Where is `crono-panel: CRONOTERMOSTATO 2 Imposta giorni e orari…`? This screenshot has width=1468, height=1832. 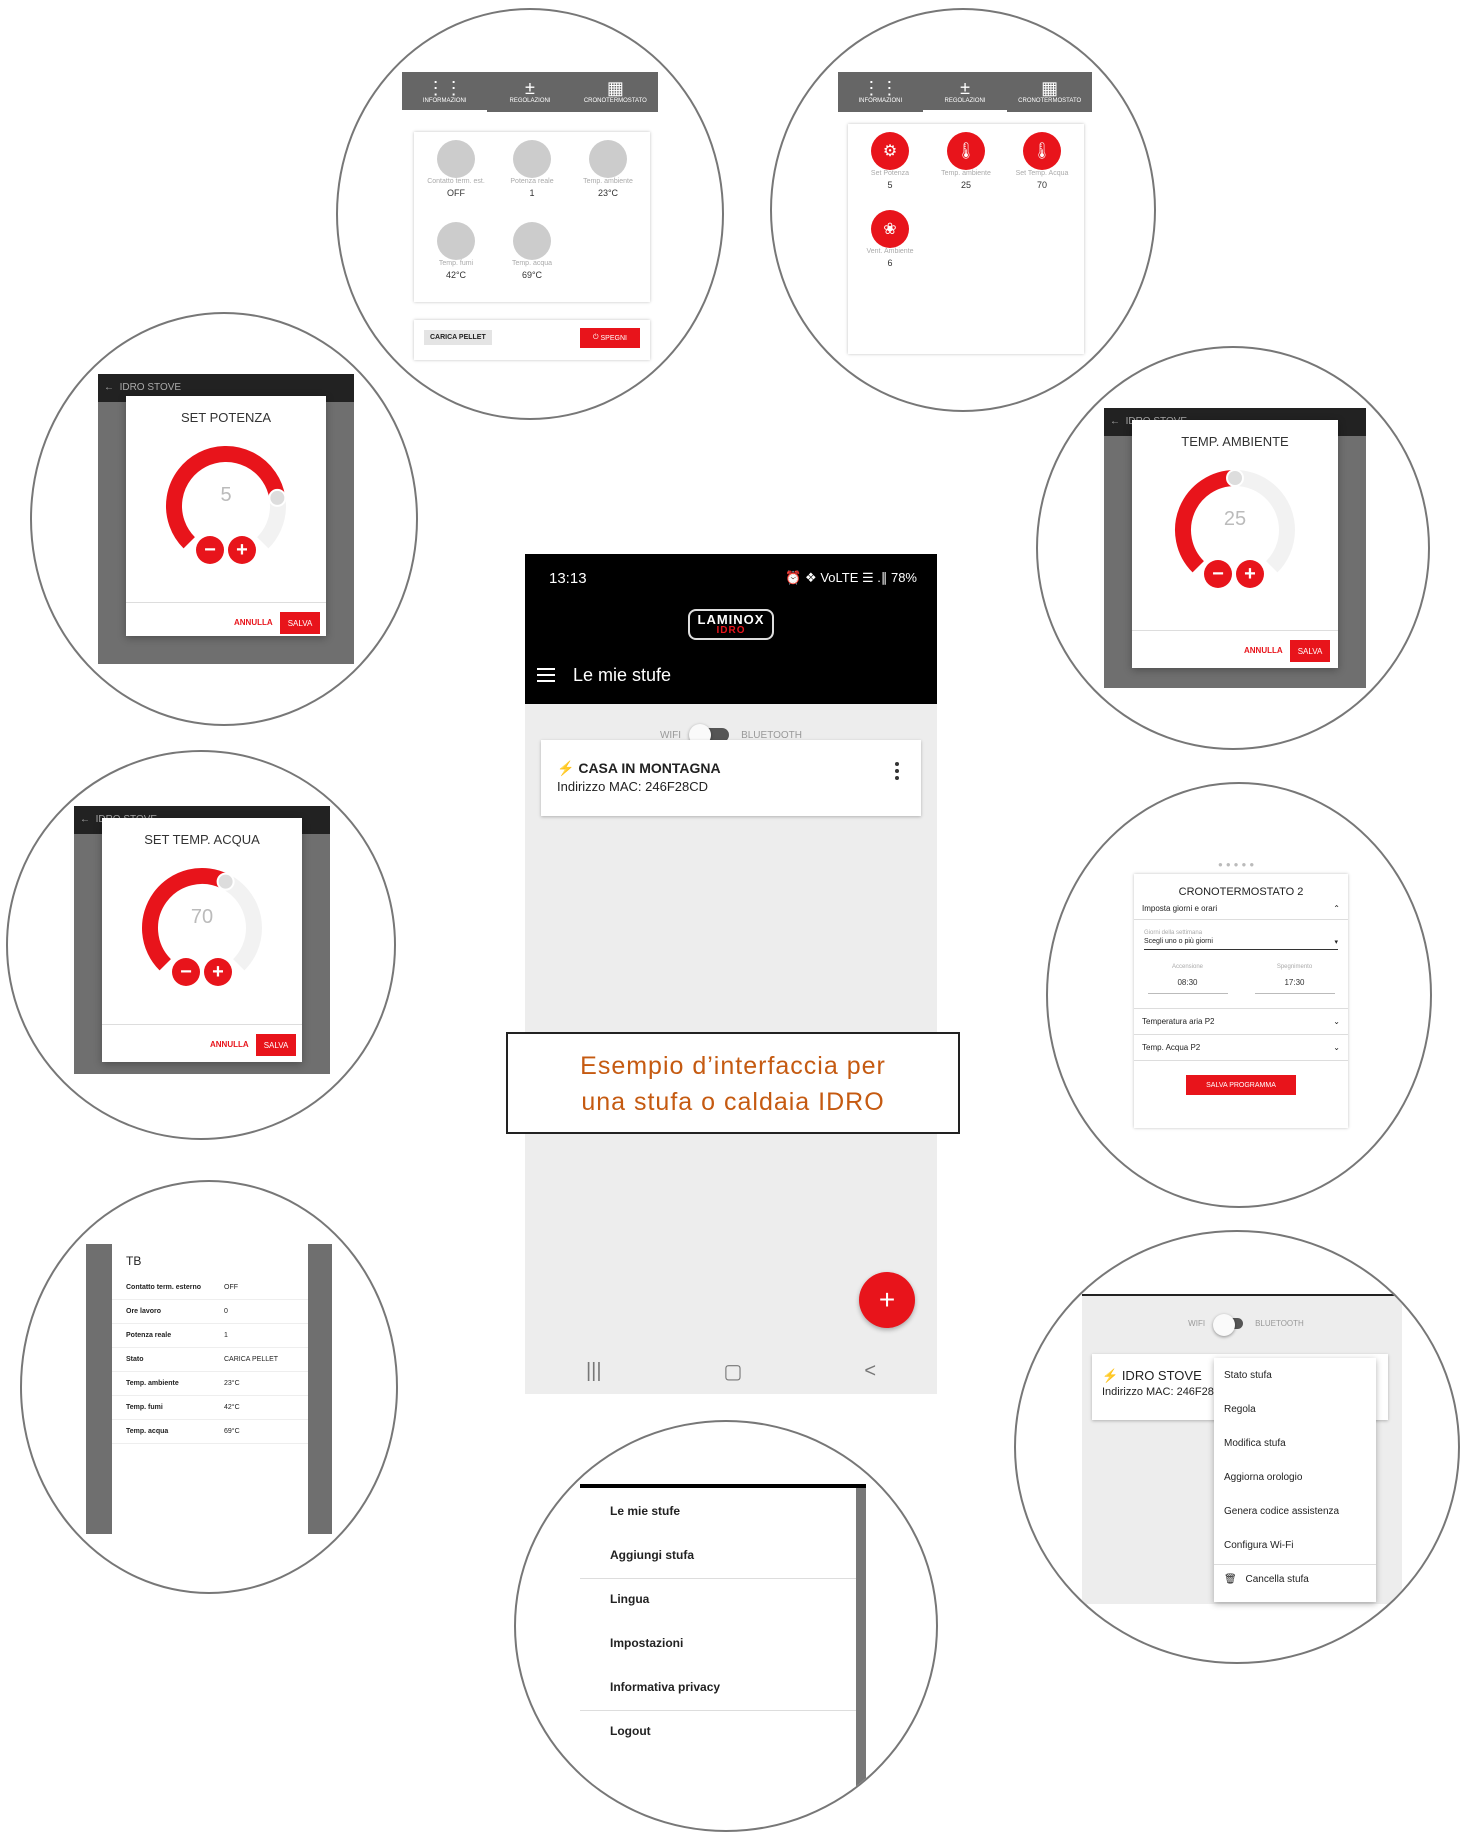 crono-panel: CRONOTERMOSTATO 2 Imposta giorni e orari… is located at coordinates (1241, 1001).